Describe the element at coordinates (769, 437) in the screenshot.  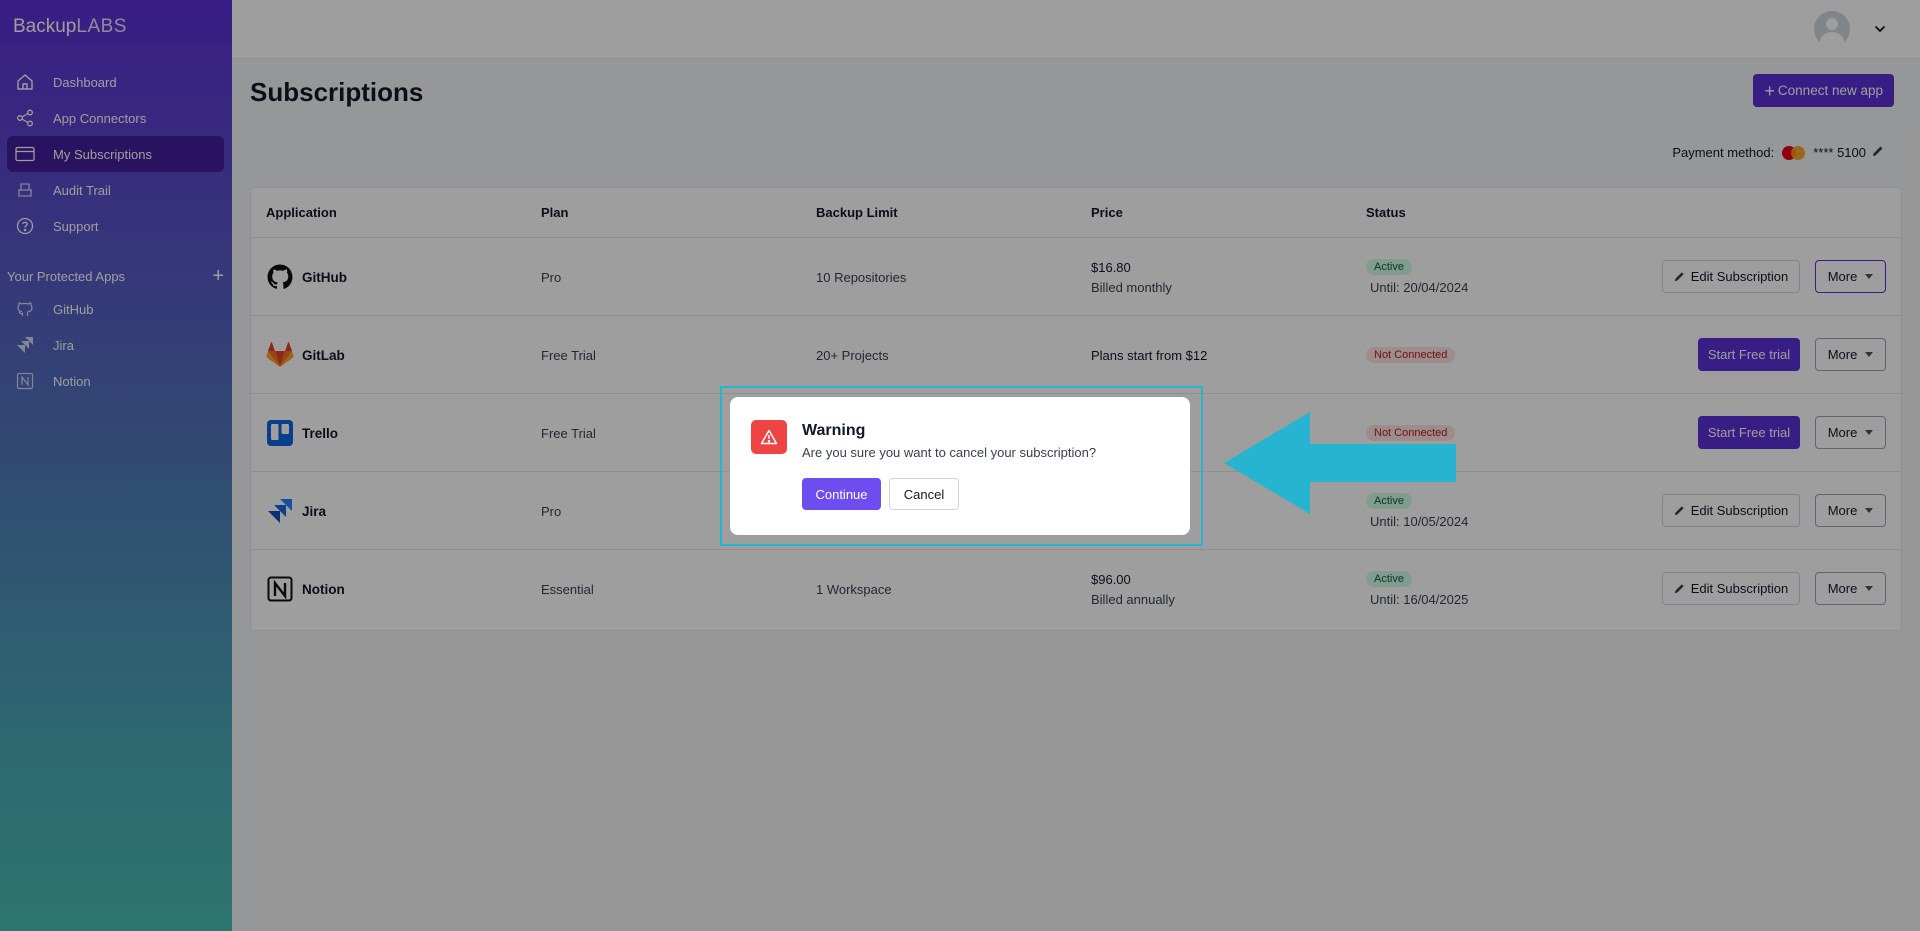
I see `warning-icon` at that location.